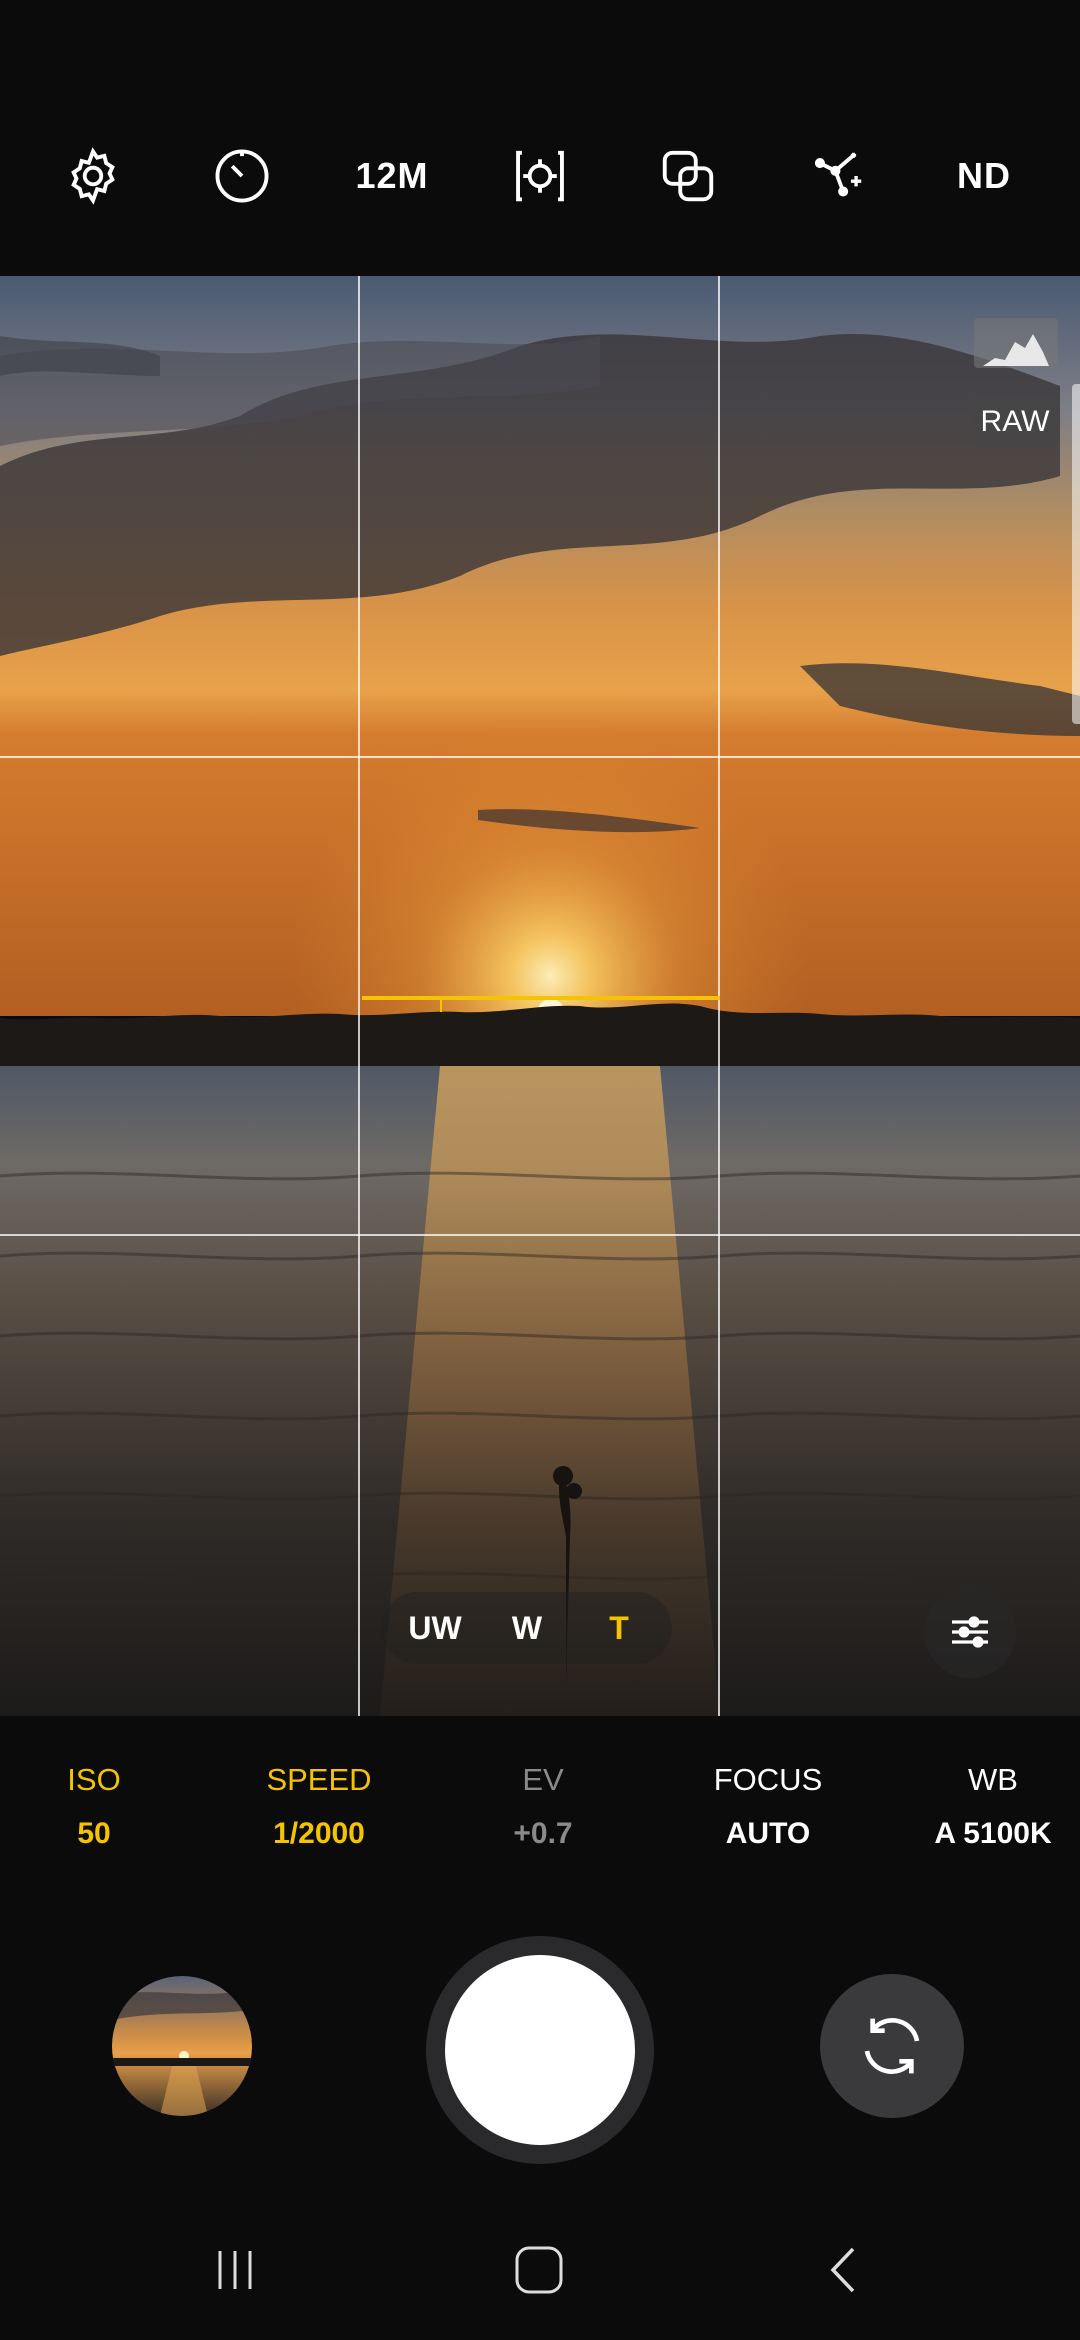 The width and height of the screenshot is (1080, 2340). I want to click on raw-button: RAW, so click(1015, 422).